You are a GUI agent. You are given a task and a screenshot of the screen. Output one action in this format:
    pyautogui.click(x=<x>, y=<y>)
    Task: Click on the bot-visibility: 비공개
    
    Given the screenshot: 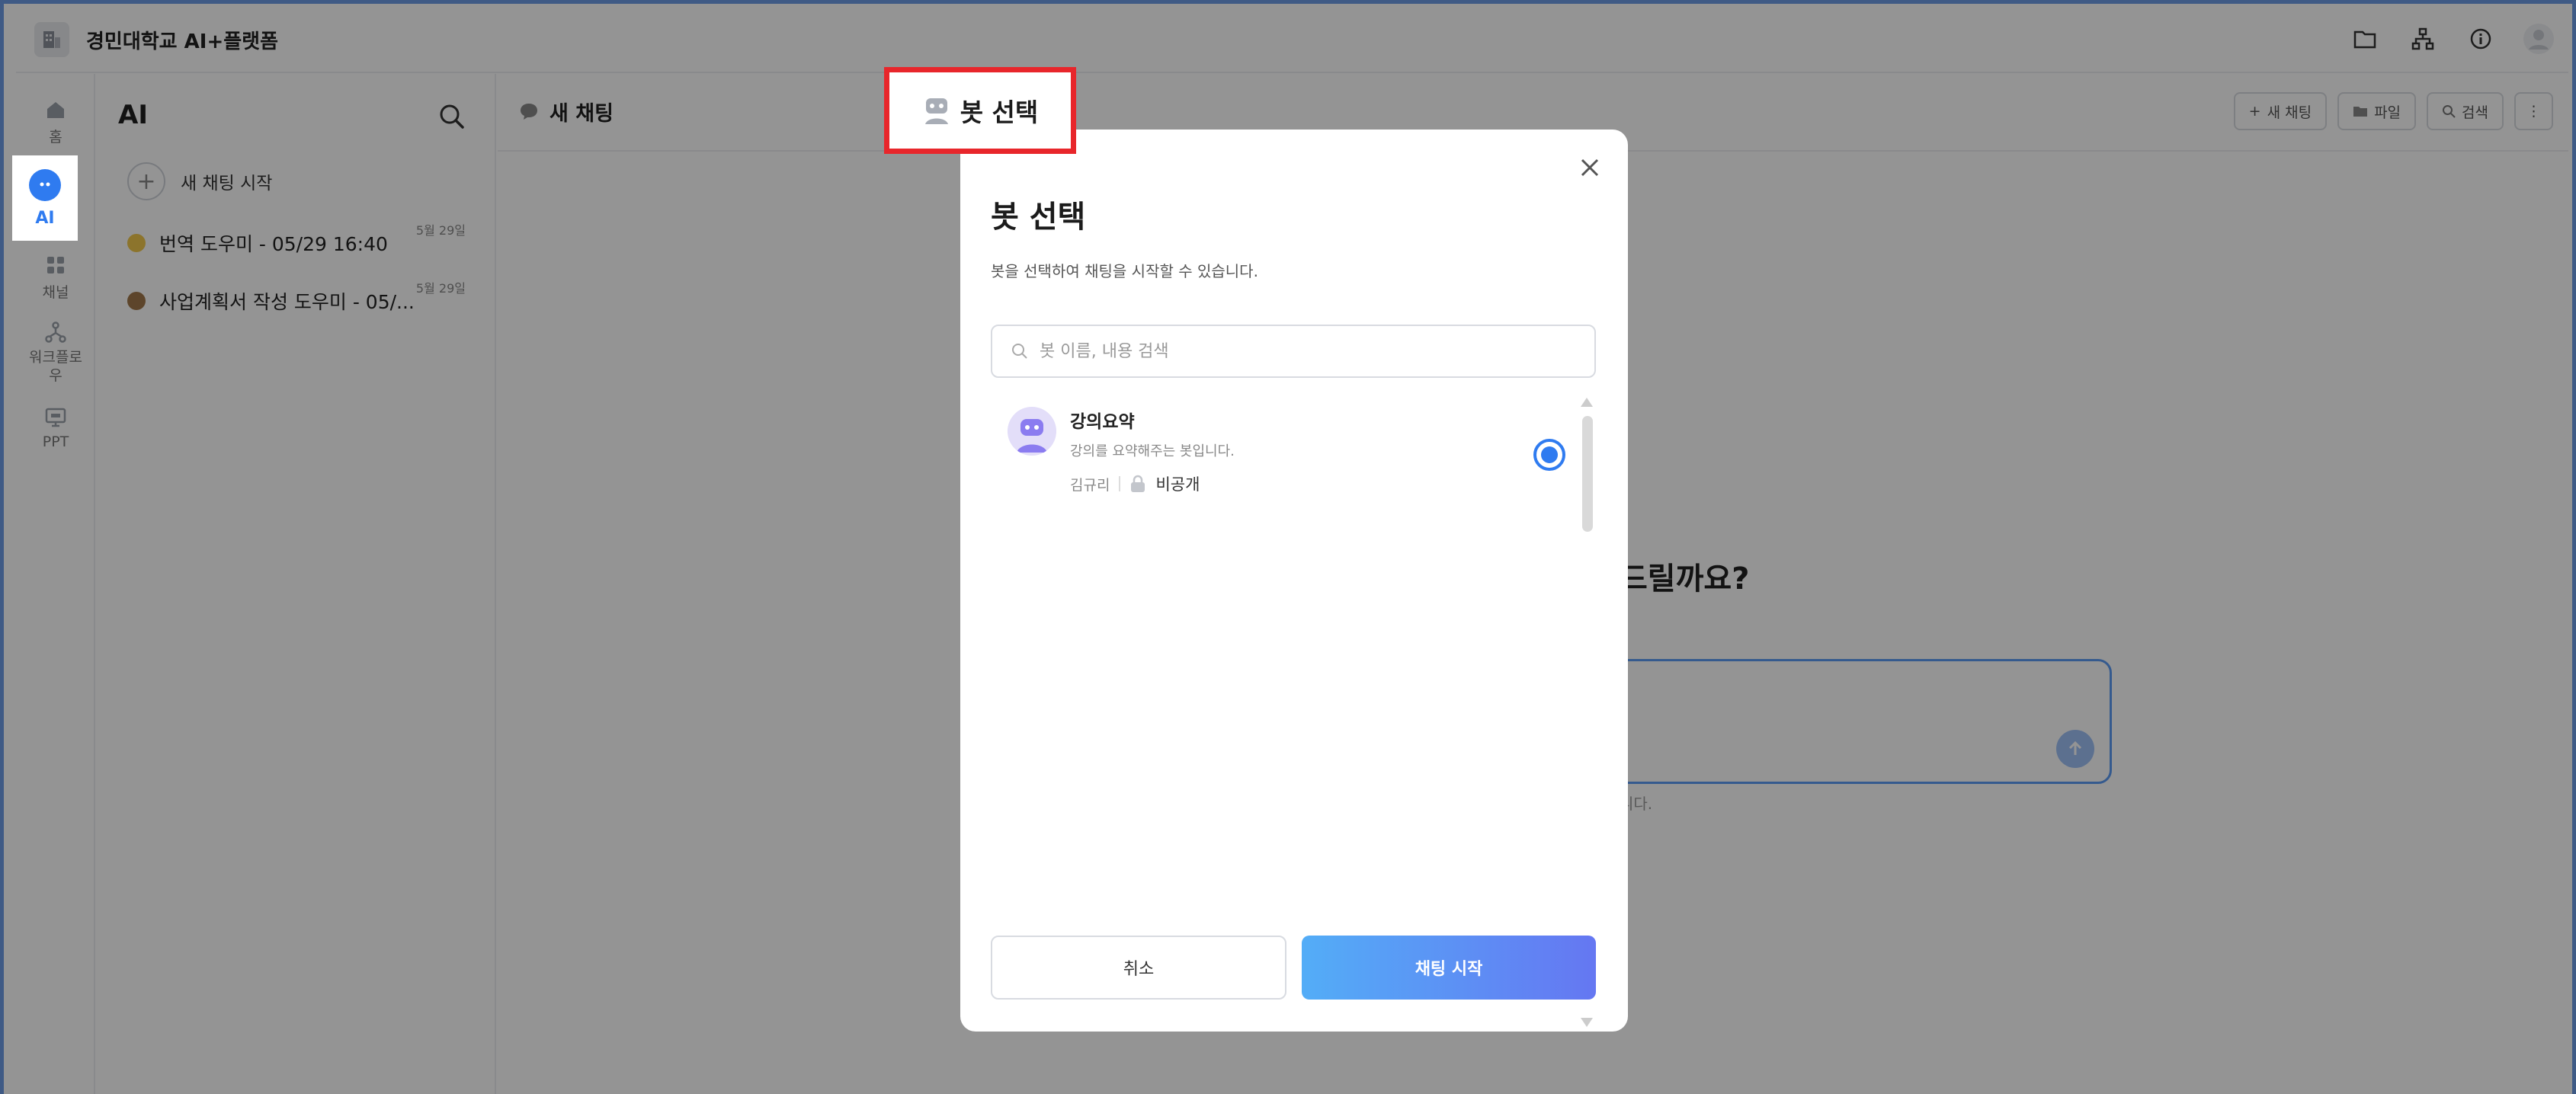 What is the action you would take?
    pyautogui.click(x=1177, y=485)
    